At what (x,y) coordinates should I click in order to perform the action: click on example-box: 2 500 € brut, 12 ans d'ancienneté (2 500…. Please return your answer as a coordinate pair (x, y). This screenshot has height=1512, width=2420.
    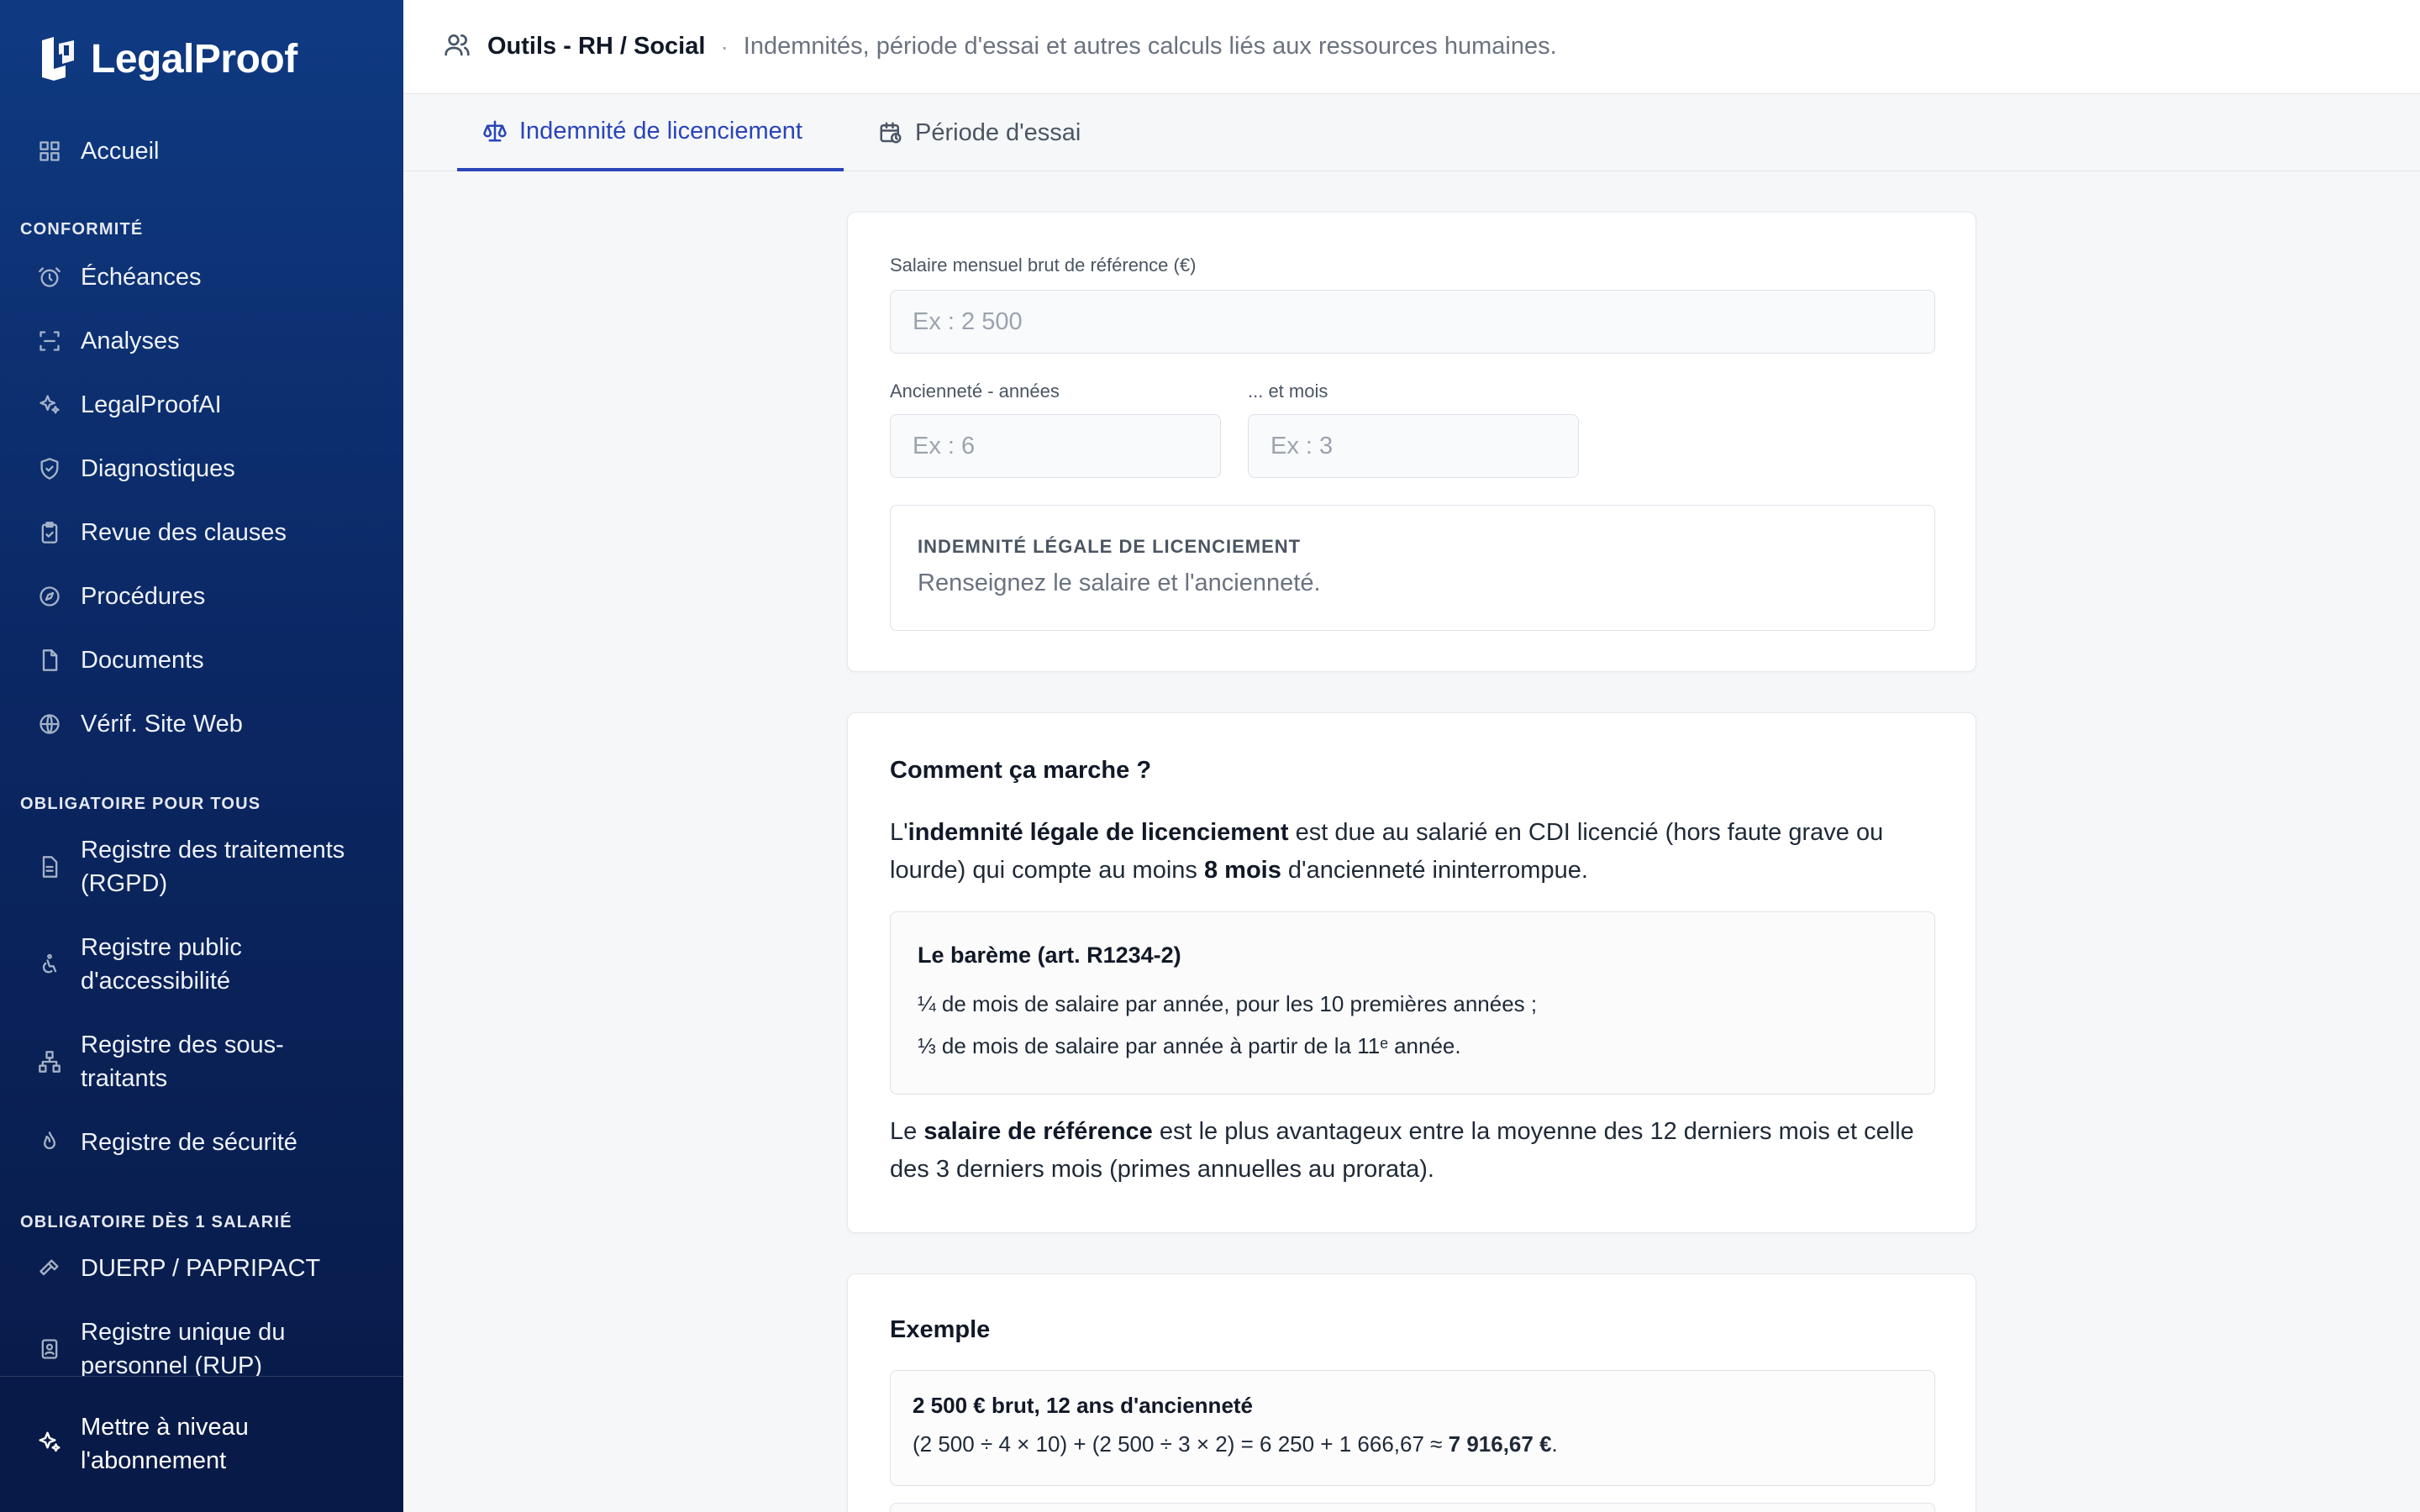
    Looking at the image, I should click on (1412, 1428).